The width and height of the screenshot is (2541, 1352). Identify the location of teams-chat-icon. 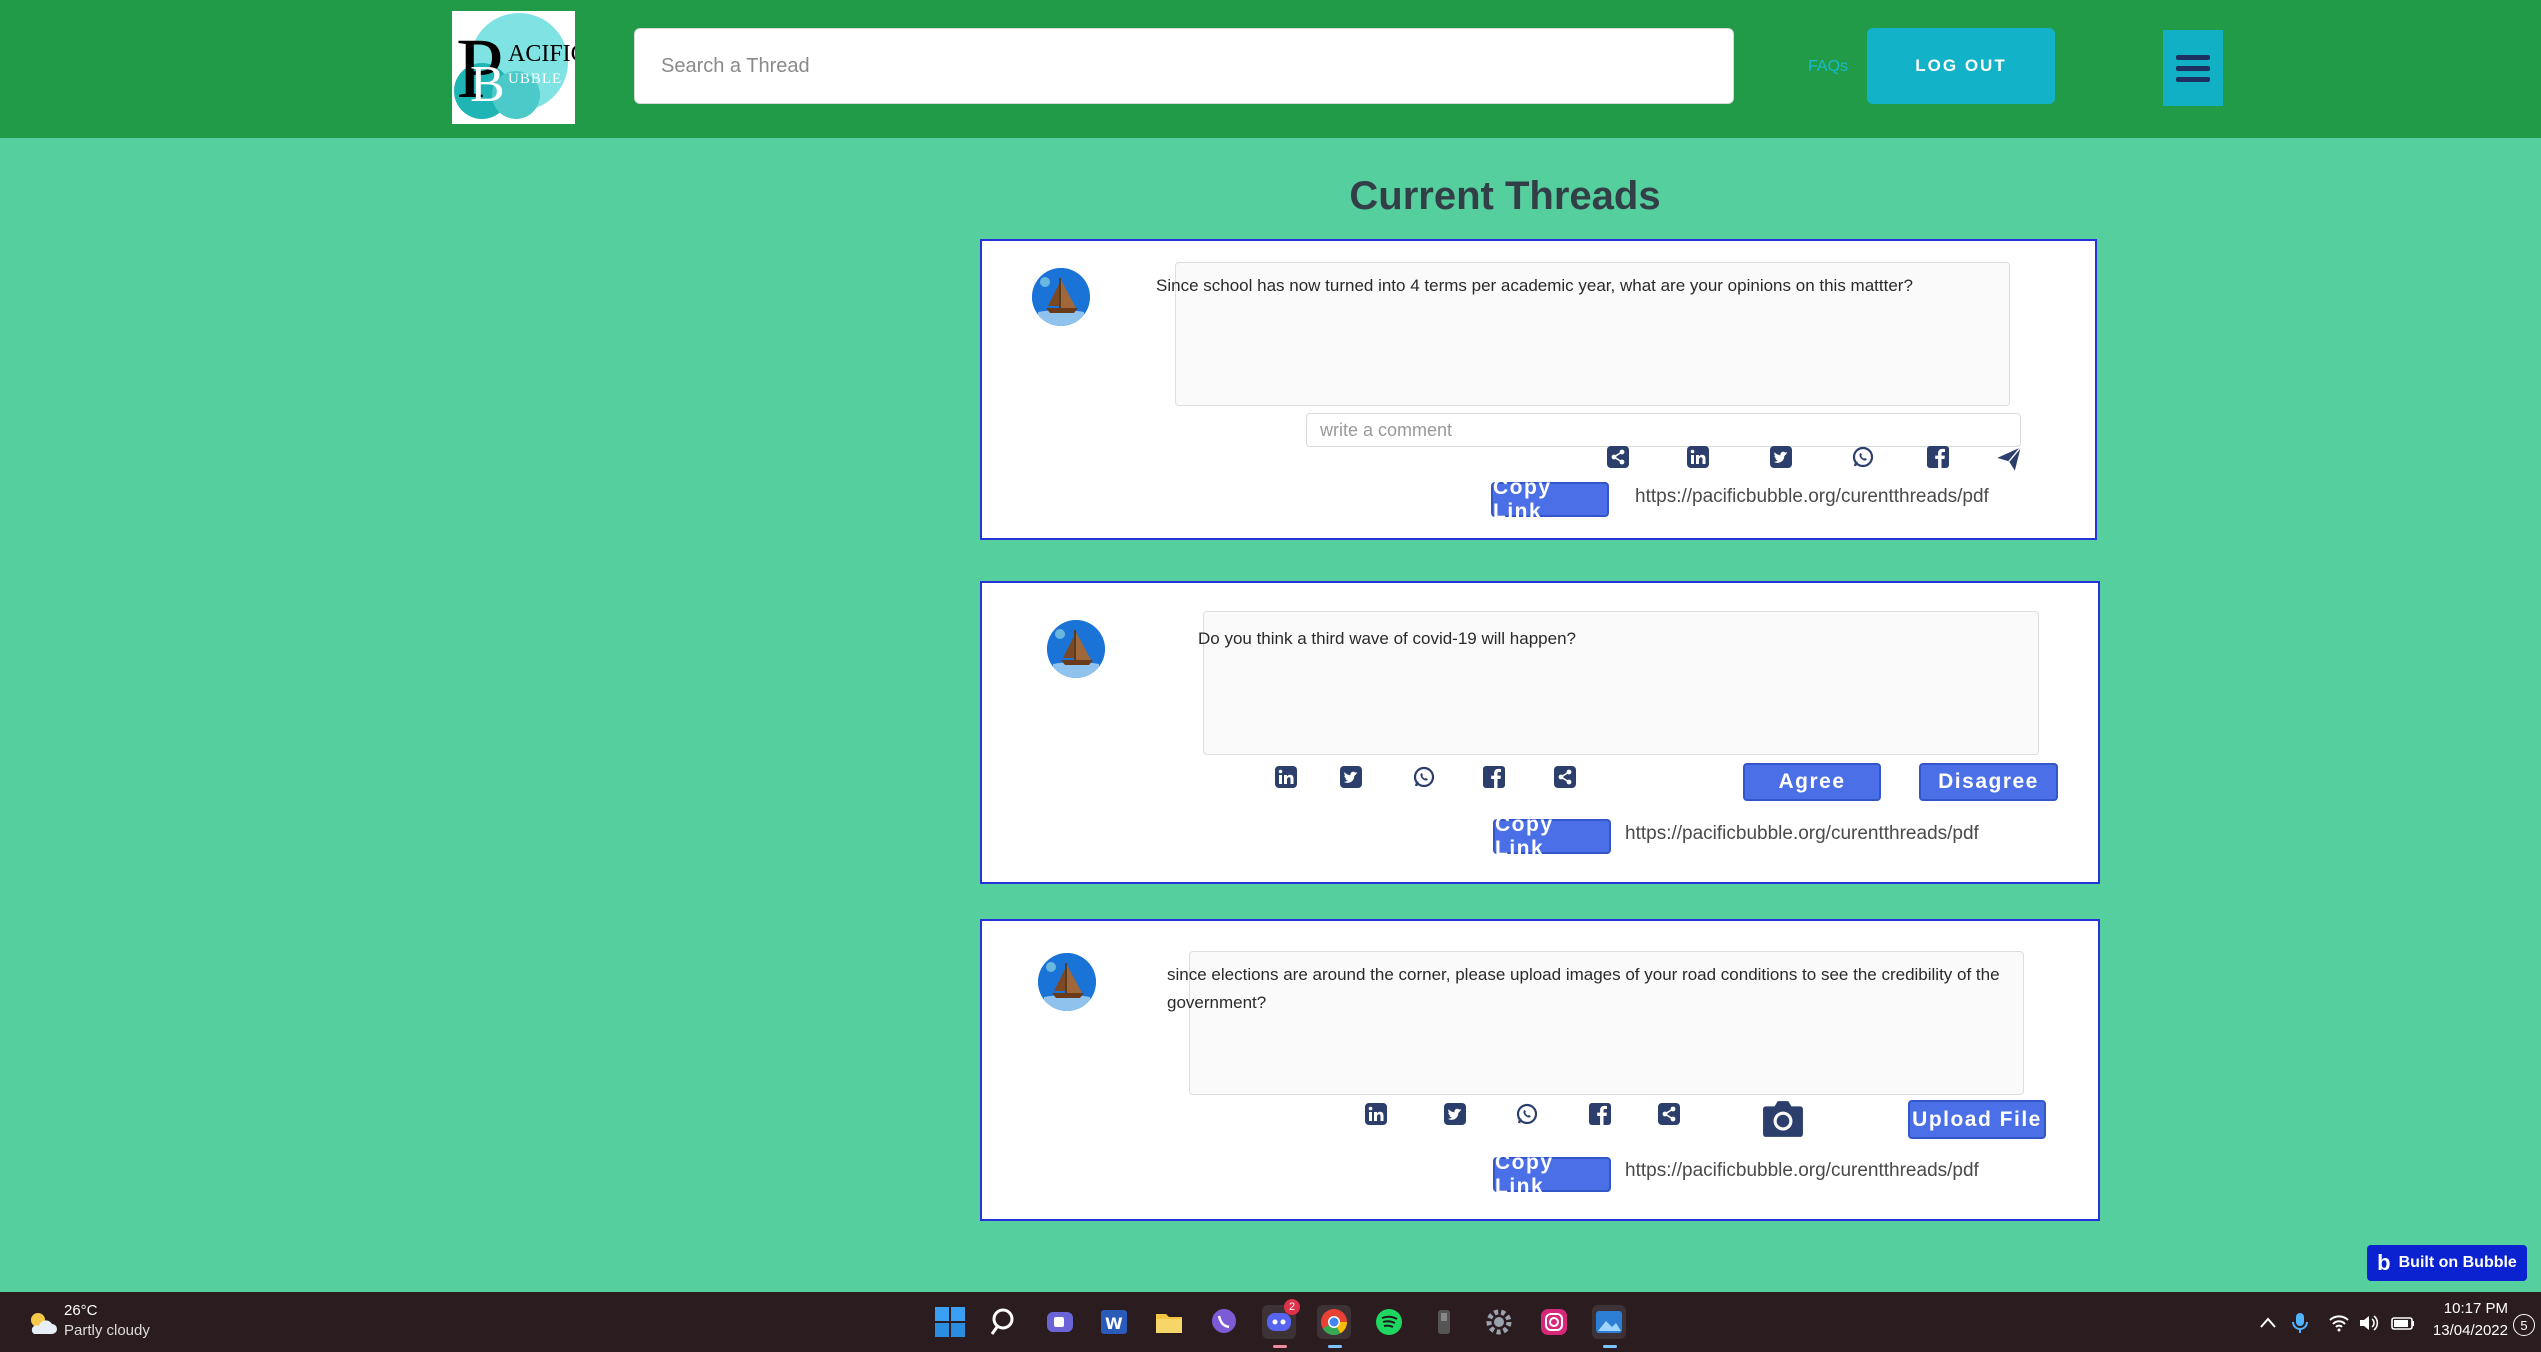
(1060, 1322).